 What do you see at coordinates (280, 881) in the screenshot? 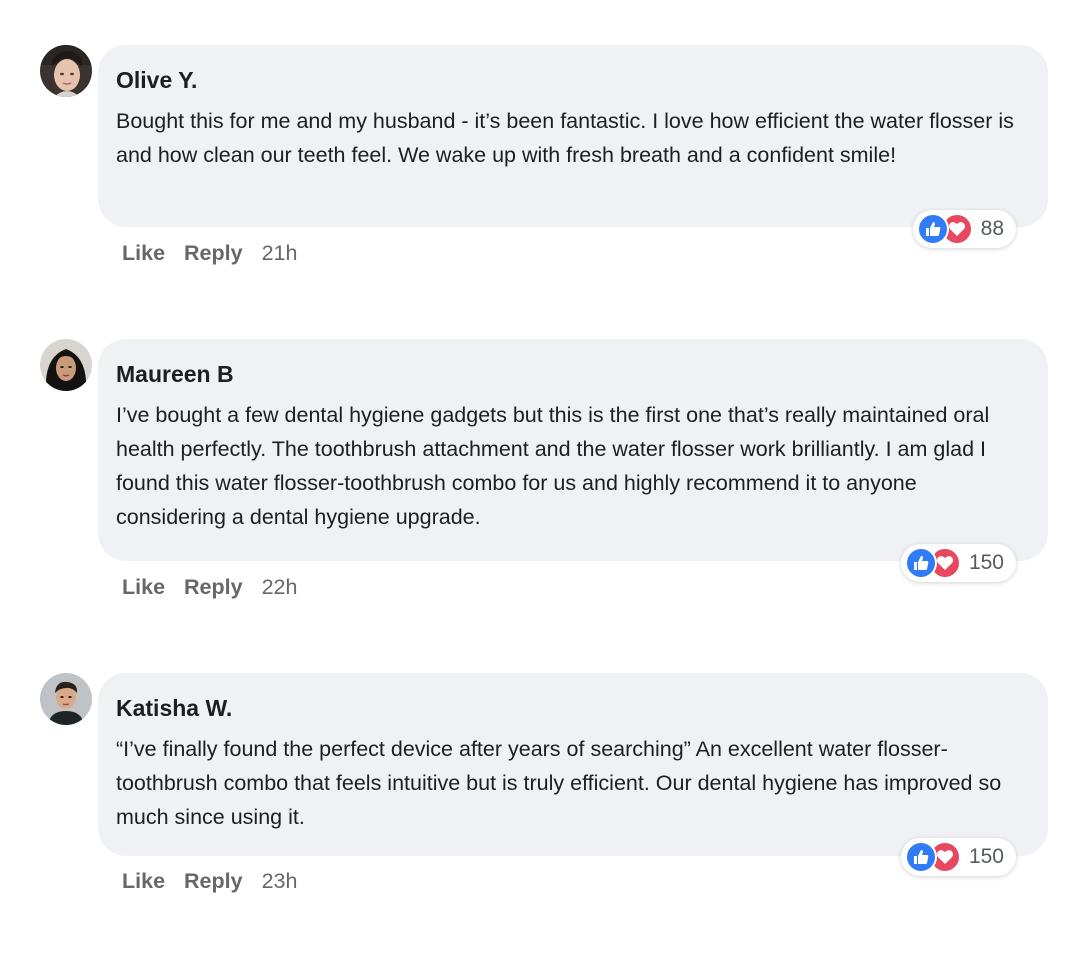
I see `comment-timestamp: 23h` at bounding box center [280, 881].